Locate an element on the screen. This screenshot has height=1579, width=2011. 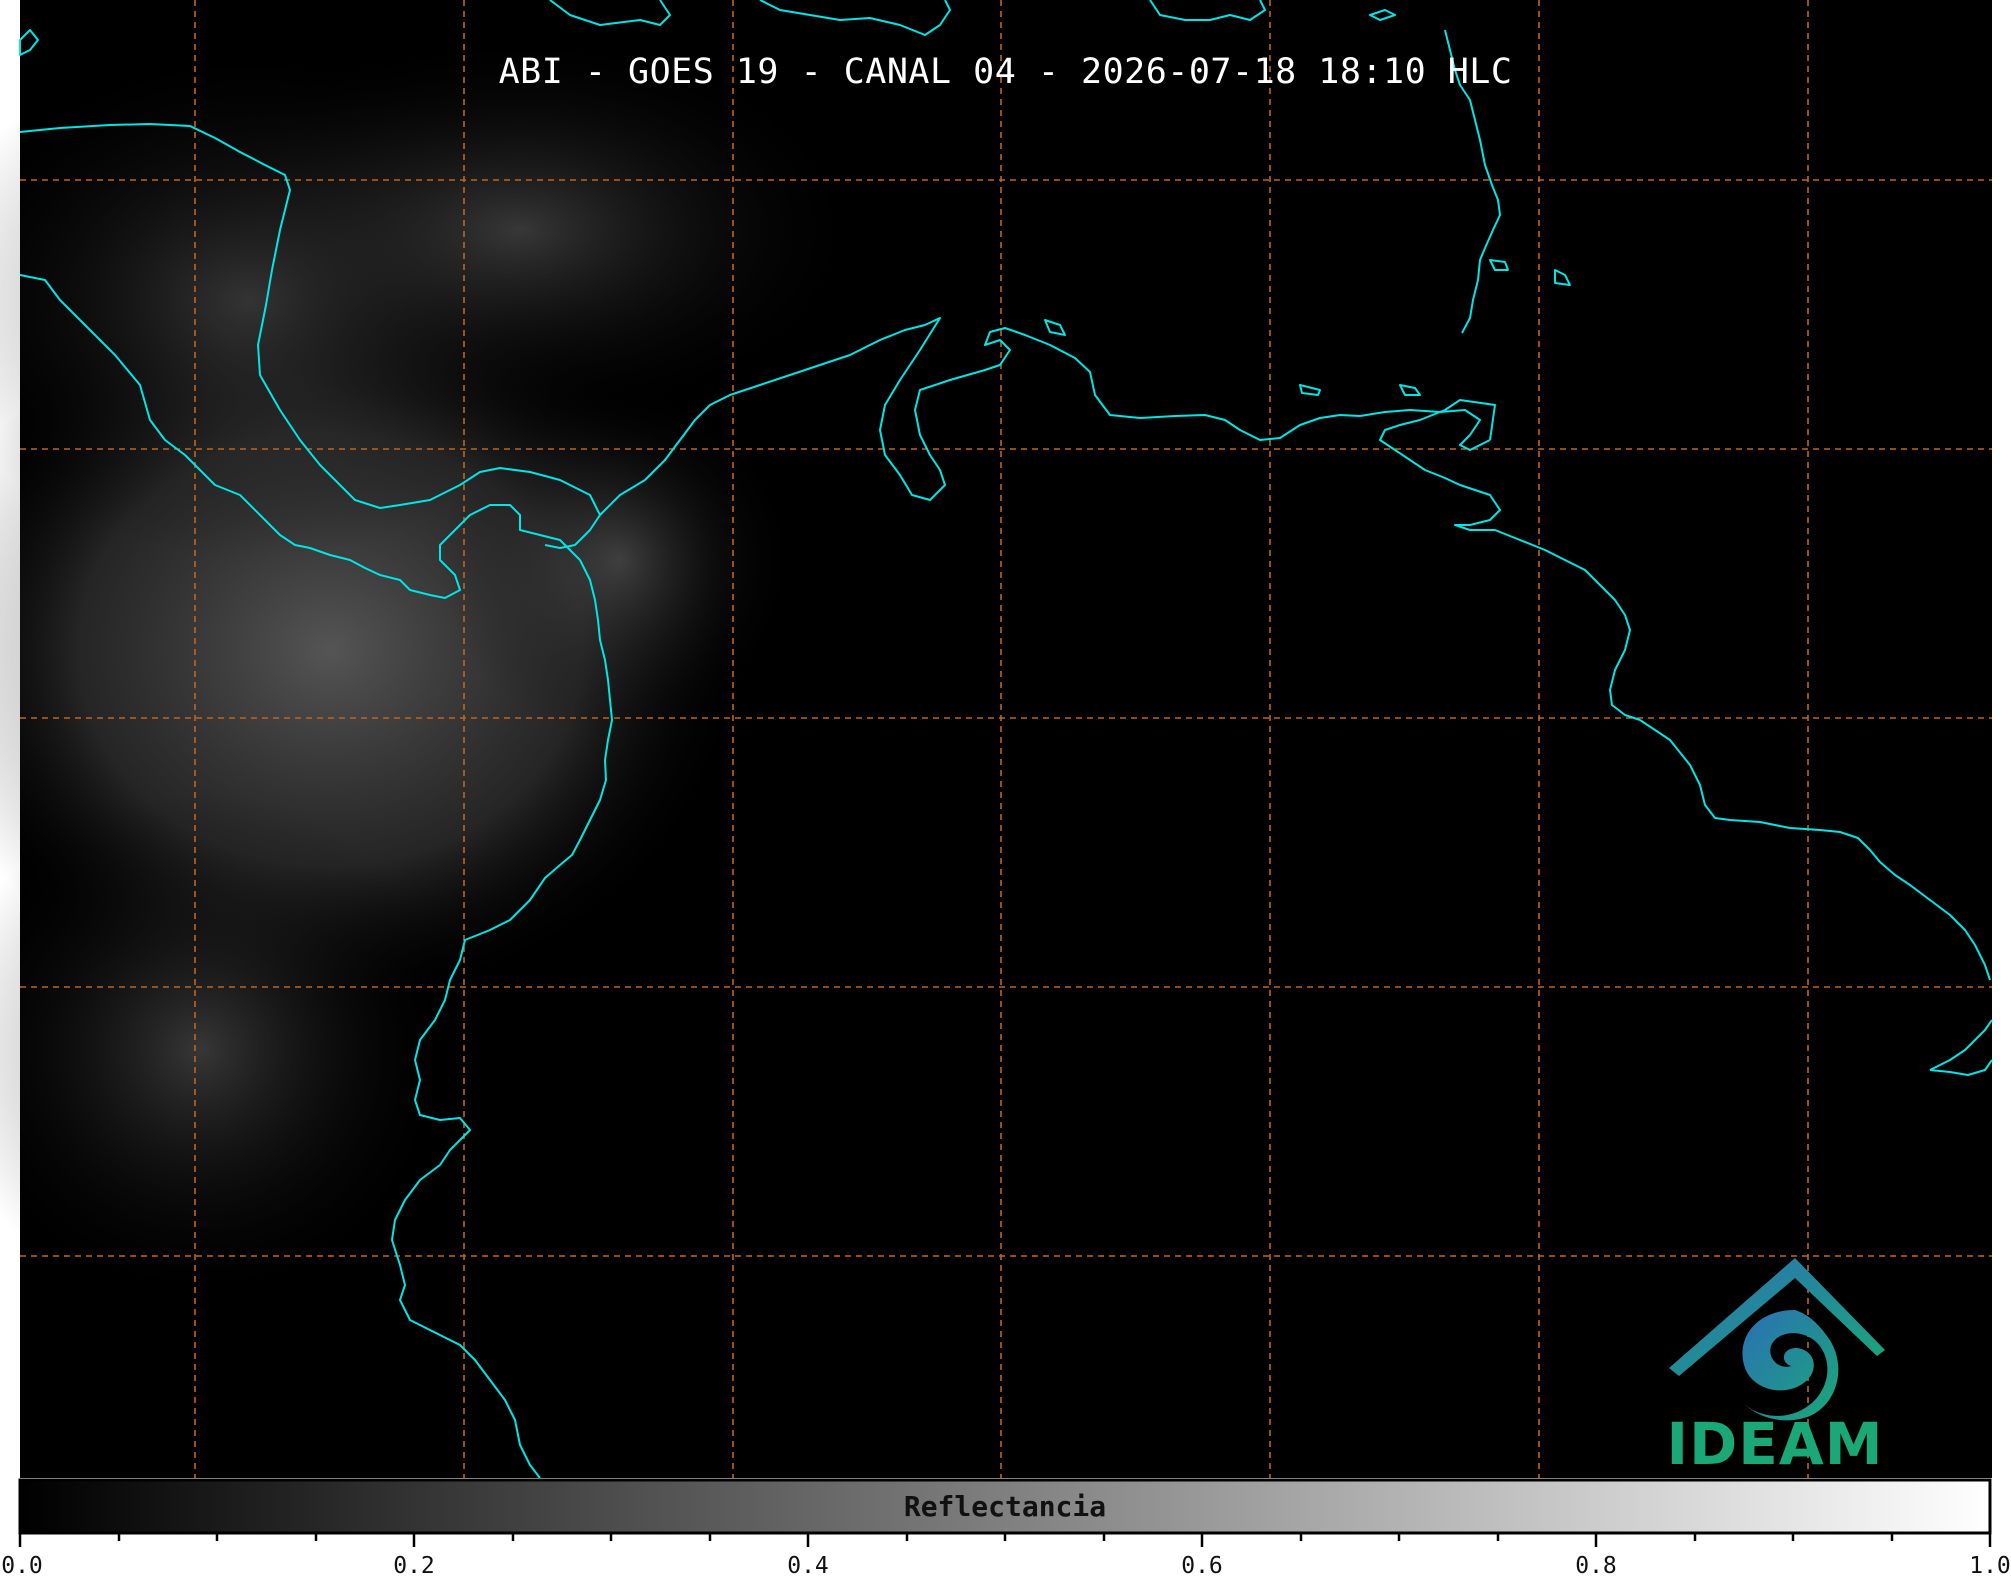
colorbar-ticks is located at coordinates (1005, 1540).